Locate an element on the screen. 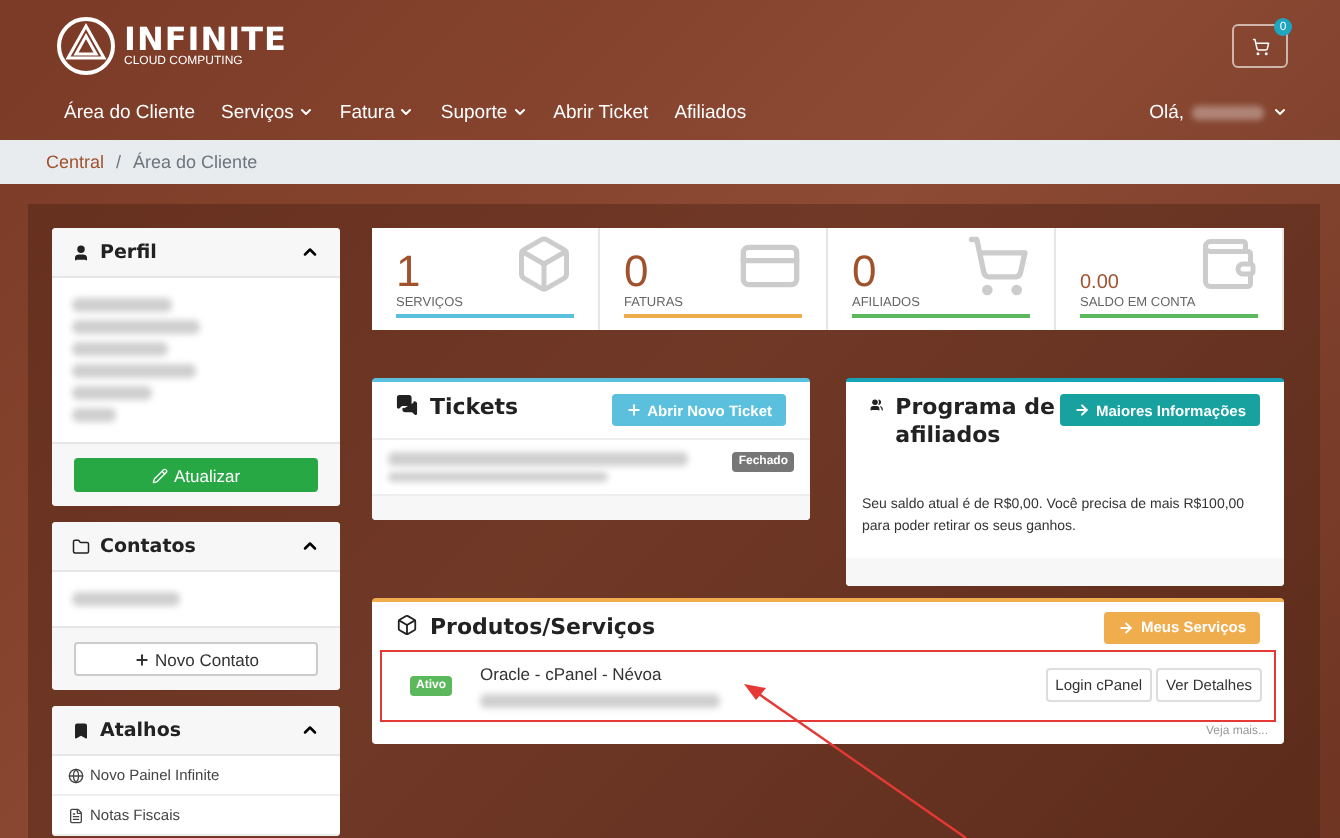 The width and height of the screenshot is (1340, 838). breadcrumb-current: Área do Cliente is located at coordinates (195, 162).